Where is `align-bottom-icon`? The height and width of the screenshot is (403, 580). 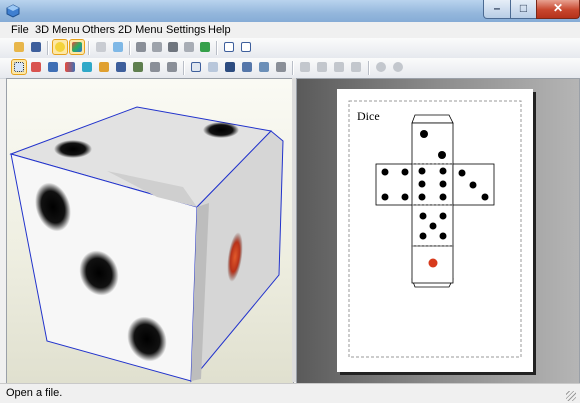 align-bottom-icon is located at coordinates (356, 67).